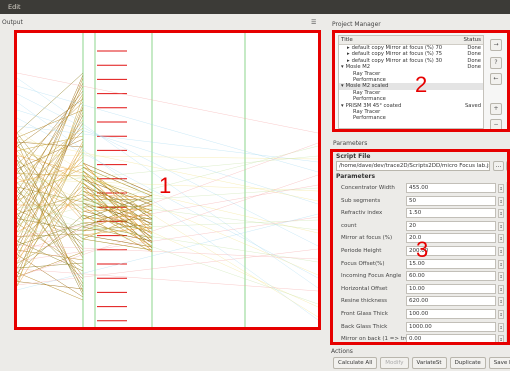 Image resolution: width=510 pixels, height=371 pixels. Describe the element at coordinates (506, 166) in the screenshot. I see `edit-script-icon: ✎` at that location.